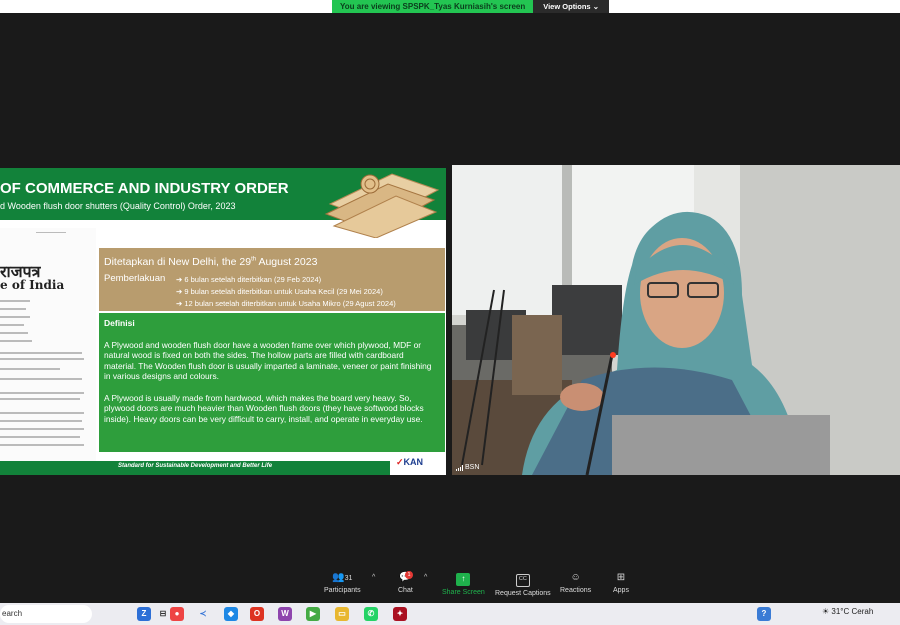  I want to click on established-suffix: August 2023, so click(287, 262).